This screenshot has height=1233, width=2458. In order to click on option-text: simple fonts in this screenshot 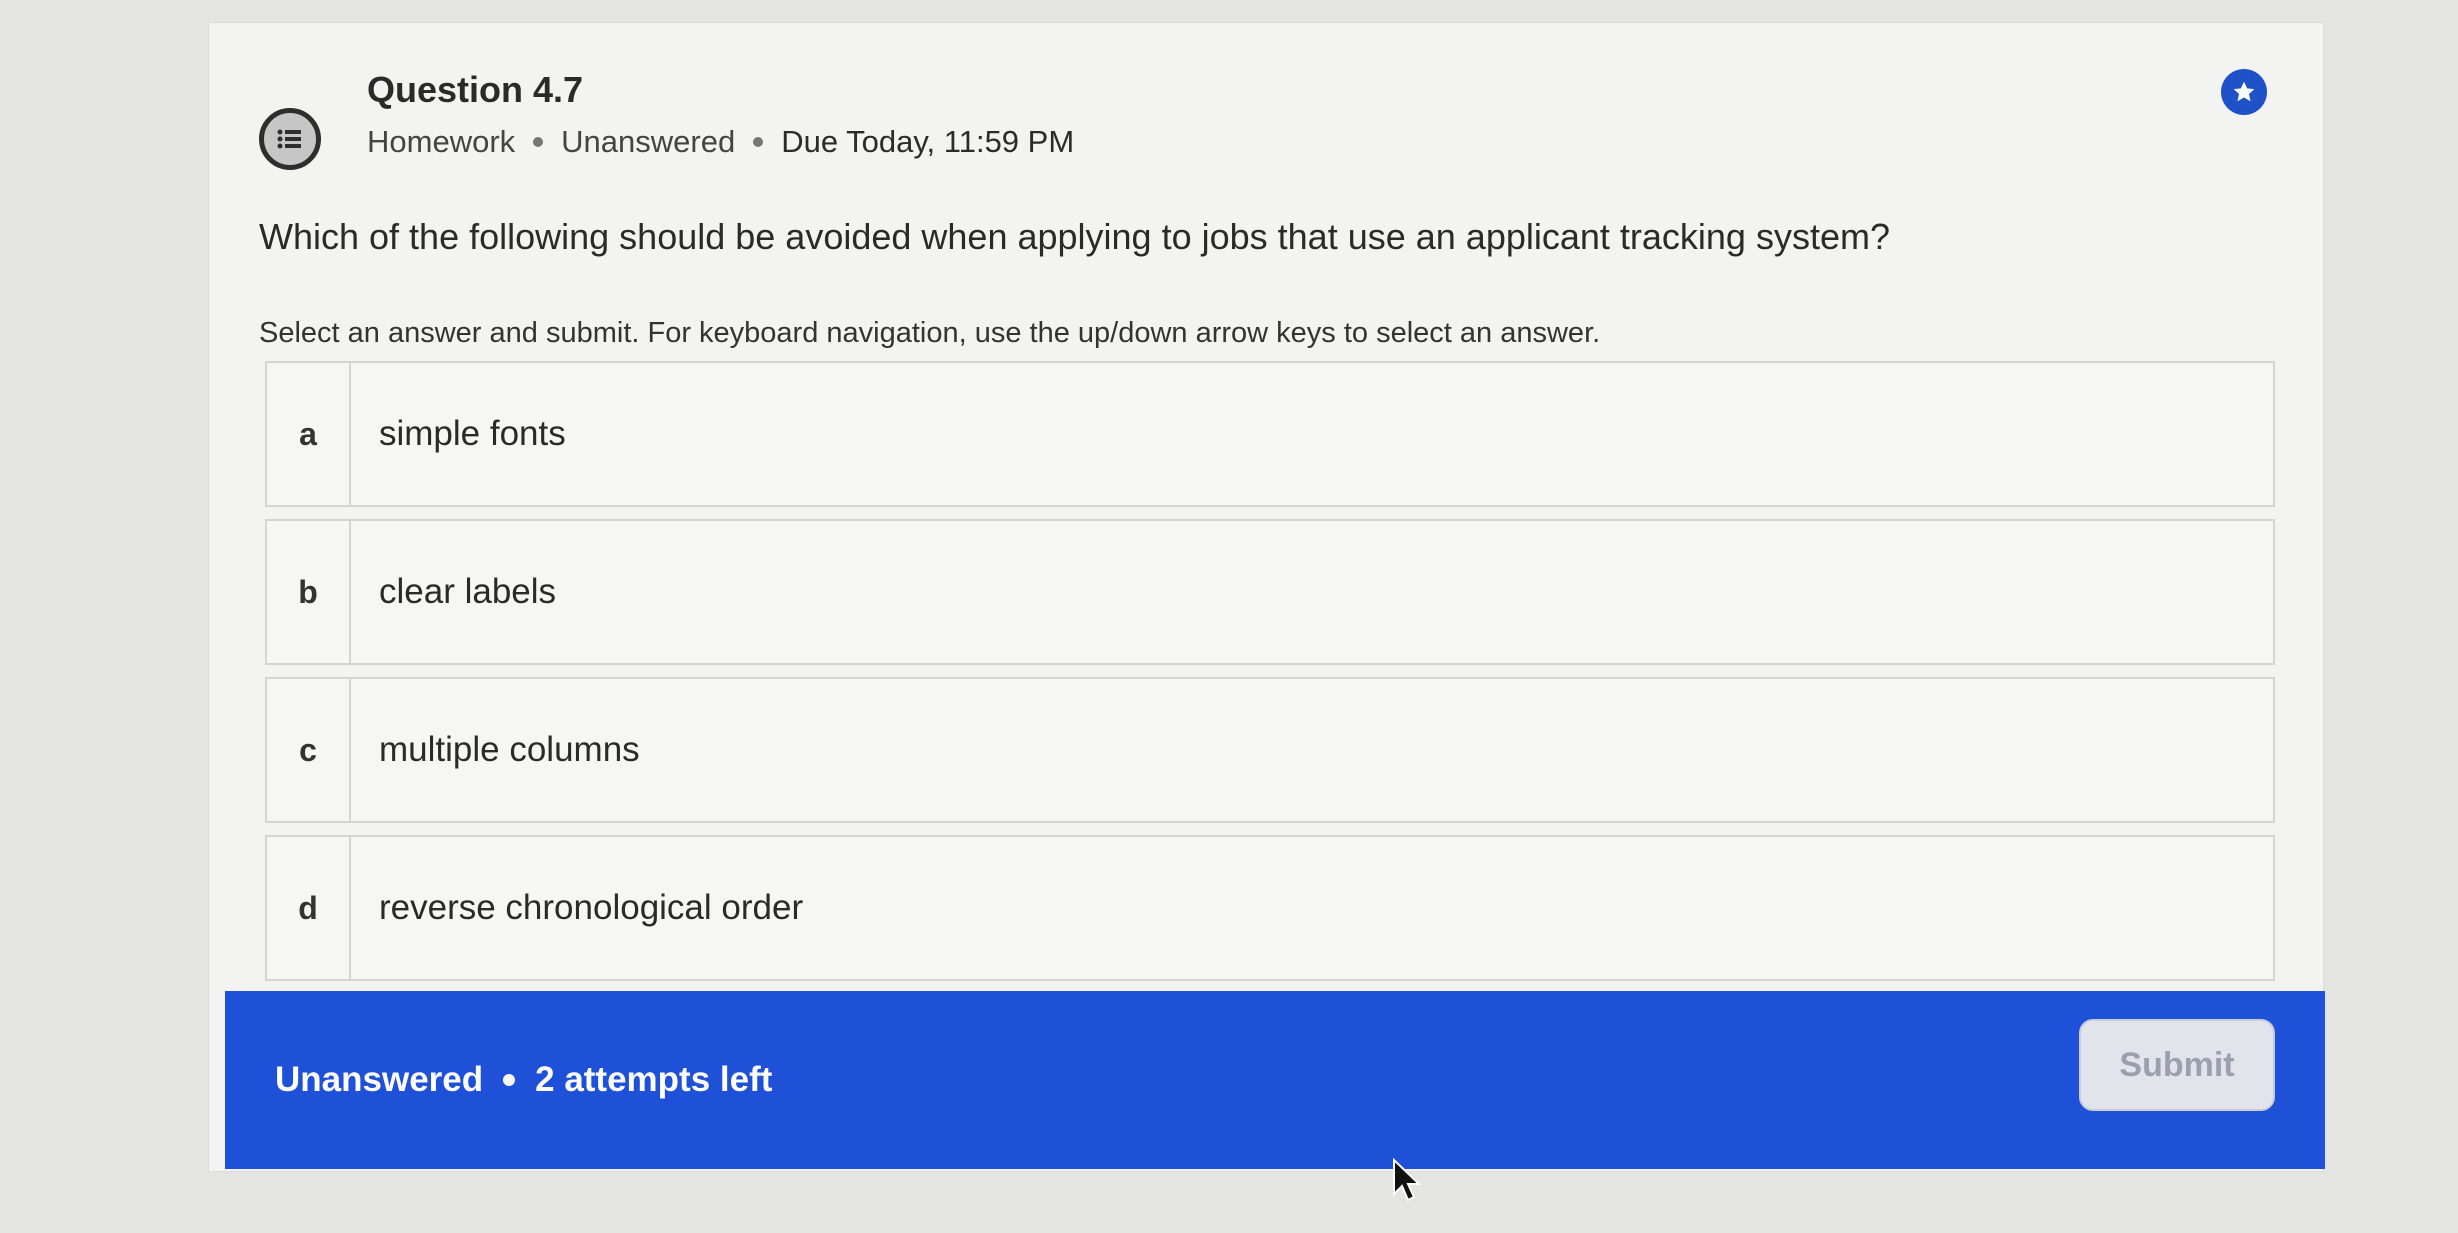, I will do `click(472, 433)`.